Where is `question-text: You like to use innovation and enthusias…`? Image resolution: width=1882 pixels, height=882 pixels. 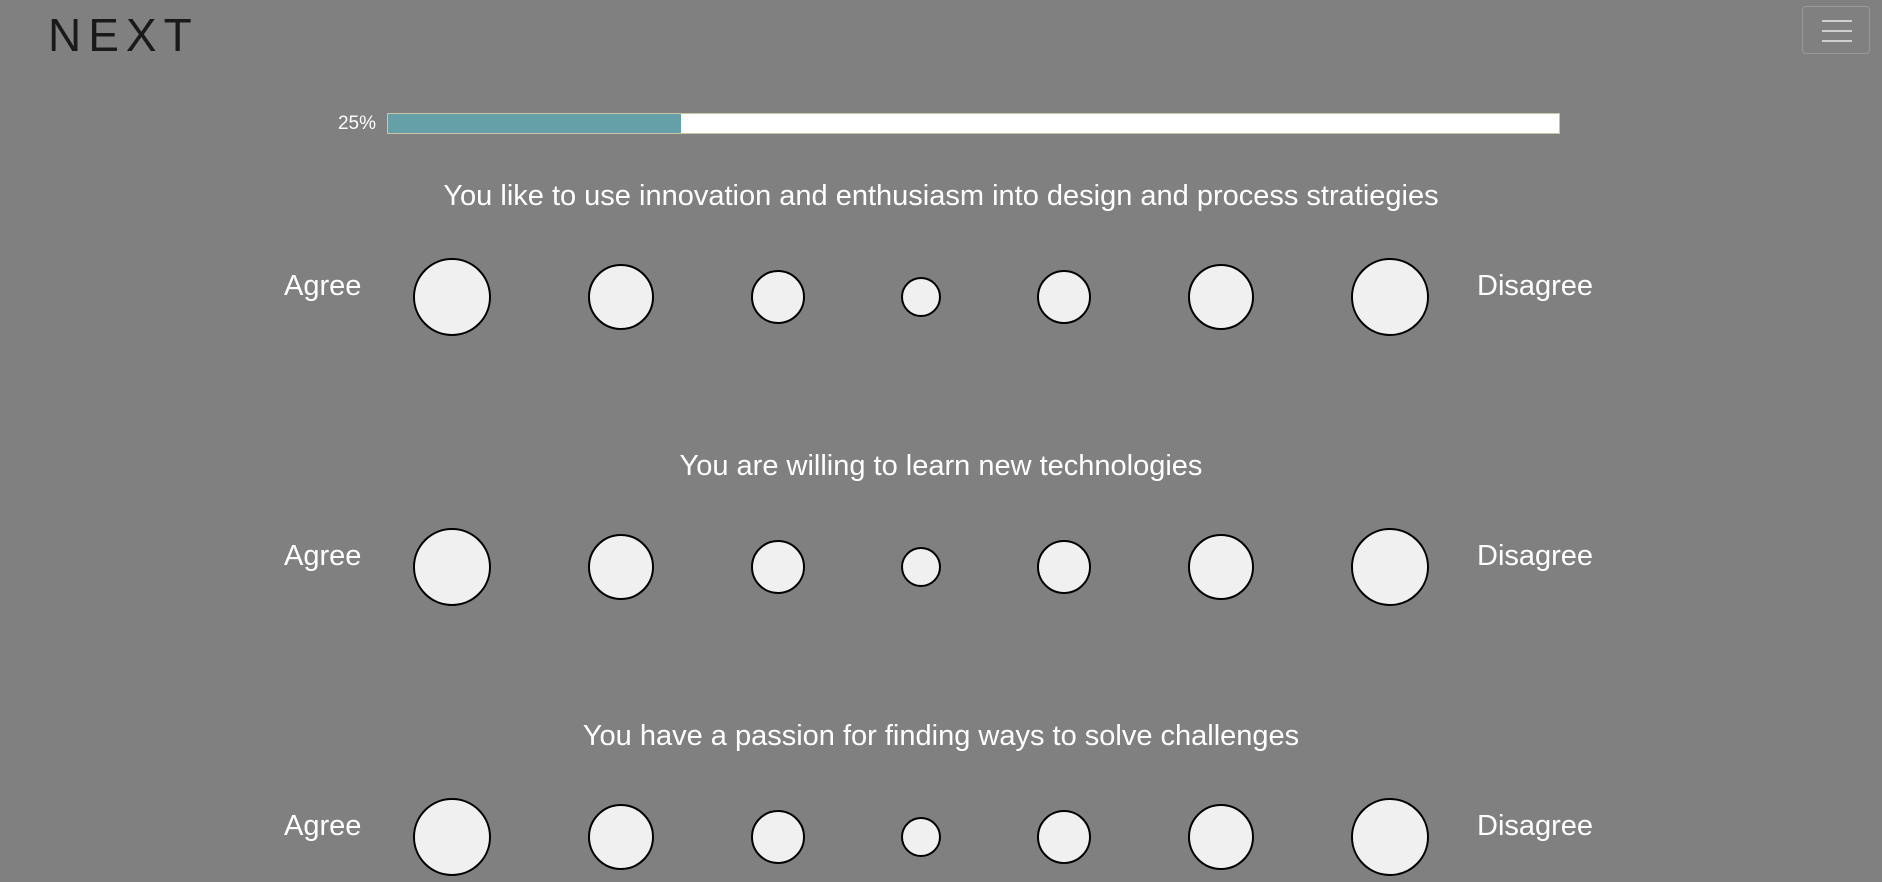
question-text: You like to use innovation and enthusias… is located at coordinates (941, 196).